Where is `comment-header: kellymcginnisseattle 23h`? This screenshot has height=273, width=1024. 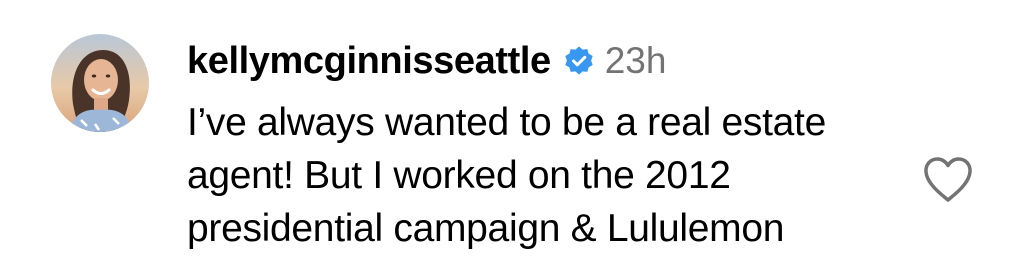 comment-header: kellymcginnisseattle 23h is located at coordinates (426, 61).